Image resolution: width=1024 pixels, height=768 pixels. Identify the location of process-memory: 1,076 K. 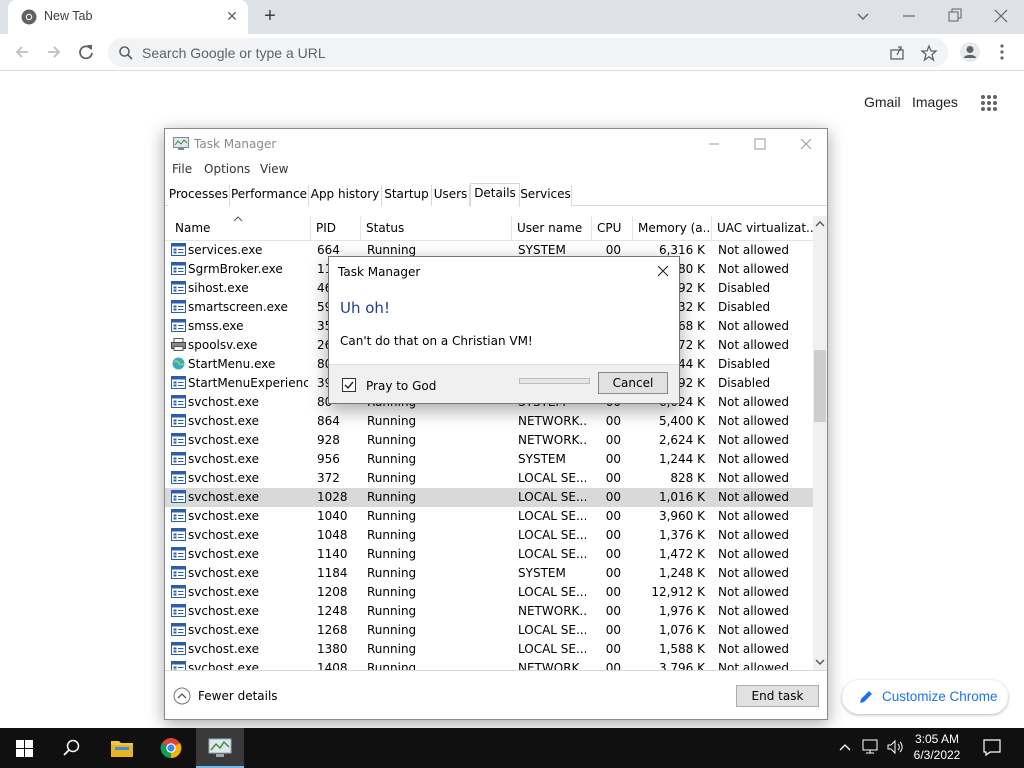
(681, 630).